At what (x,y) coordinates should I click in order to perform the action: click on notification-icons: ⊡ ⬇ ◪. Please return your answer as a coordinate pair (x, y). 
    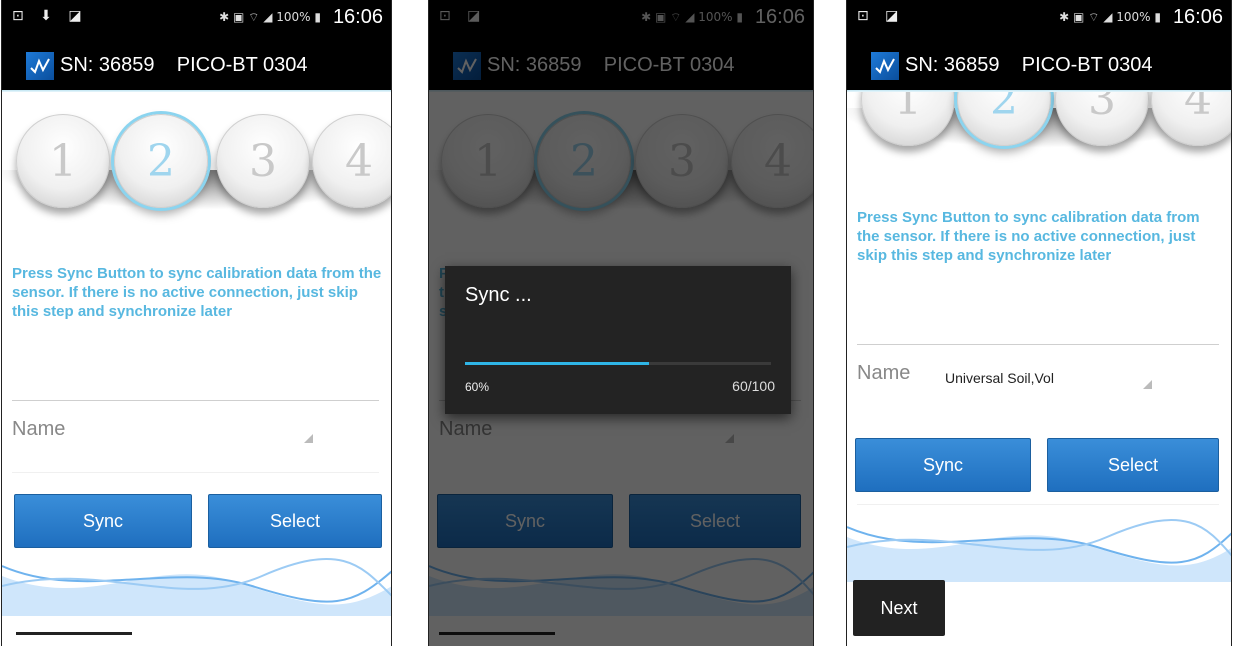
    Looking at the image, I should click on (50, 16).